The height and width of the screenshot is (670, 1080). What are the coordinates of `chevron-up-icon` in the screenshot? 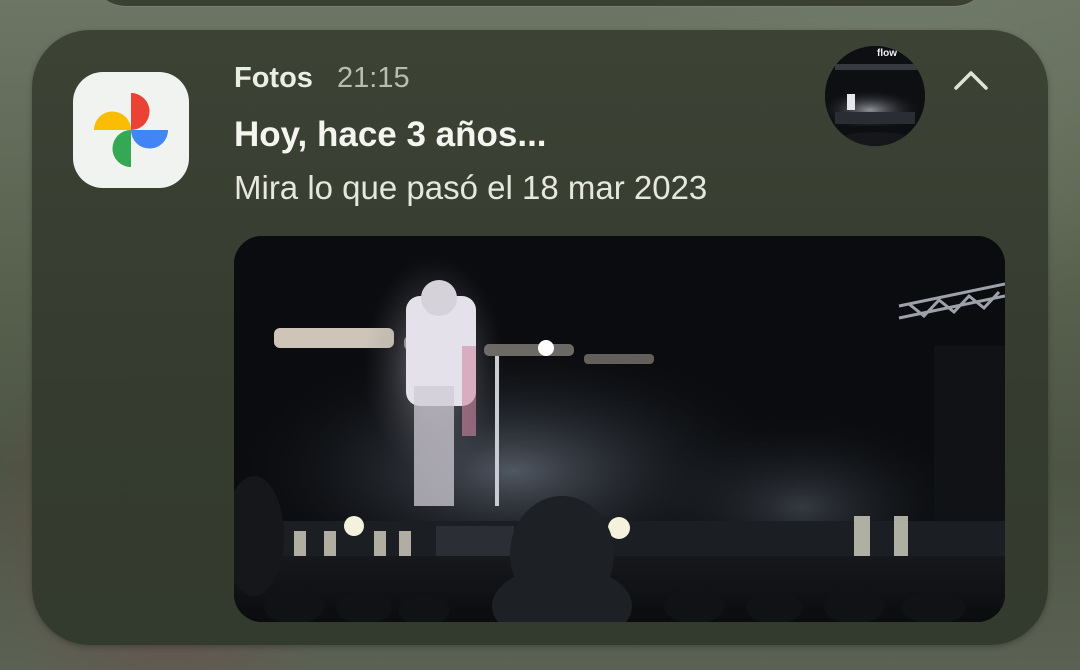 It's located at (971, 80).